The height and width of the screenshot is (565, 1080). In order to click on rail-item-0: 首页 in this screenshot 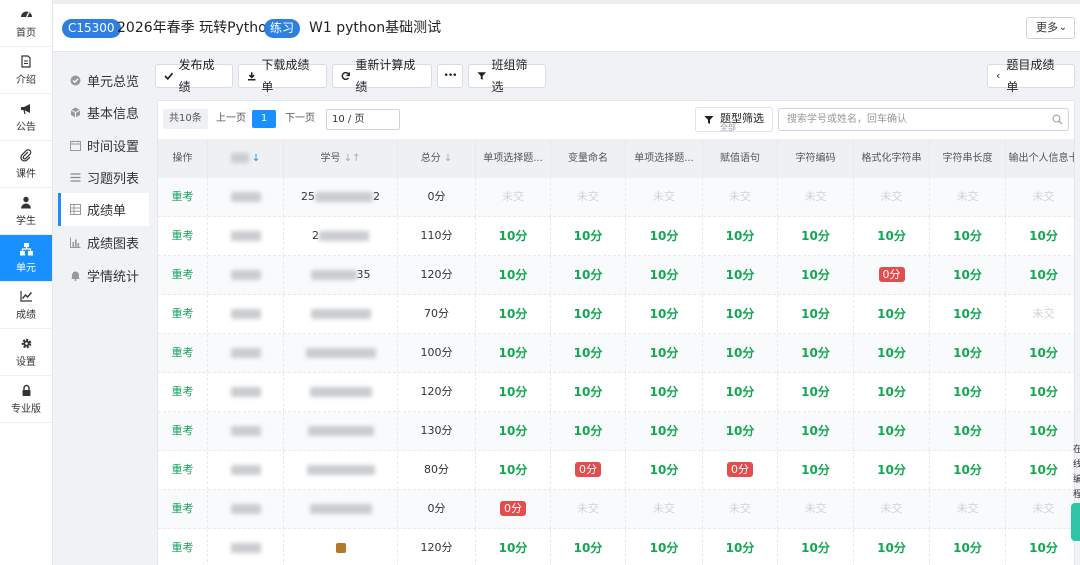, I will do `click(26, 23)`.